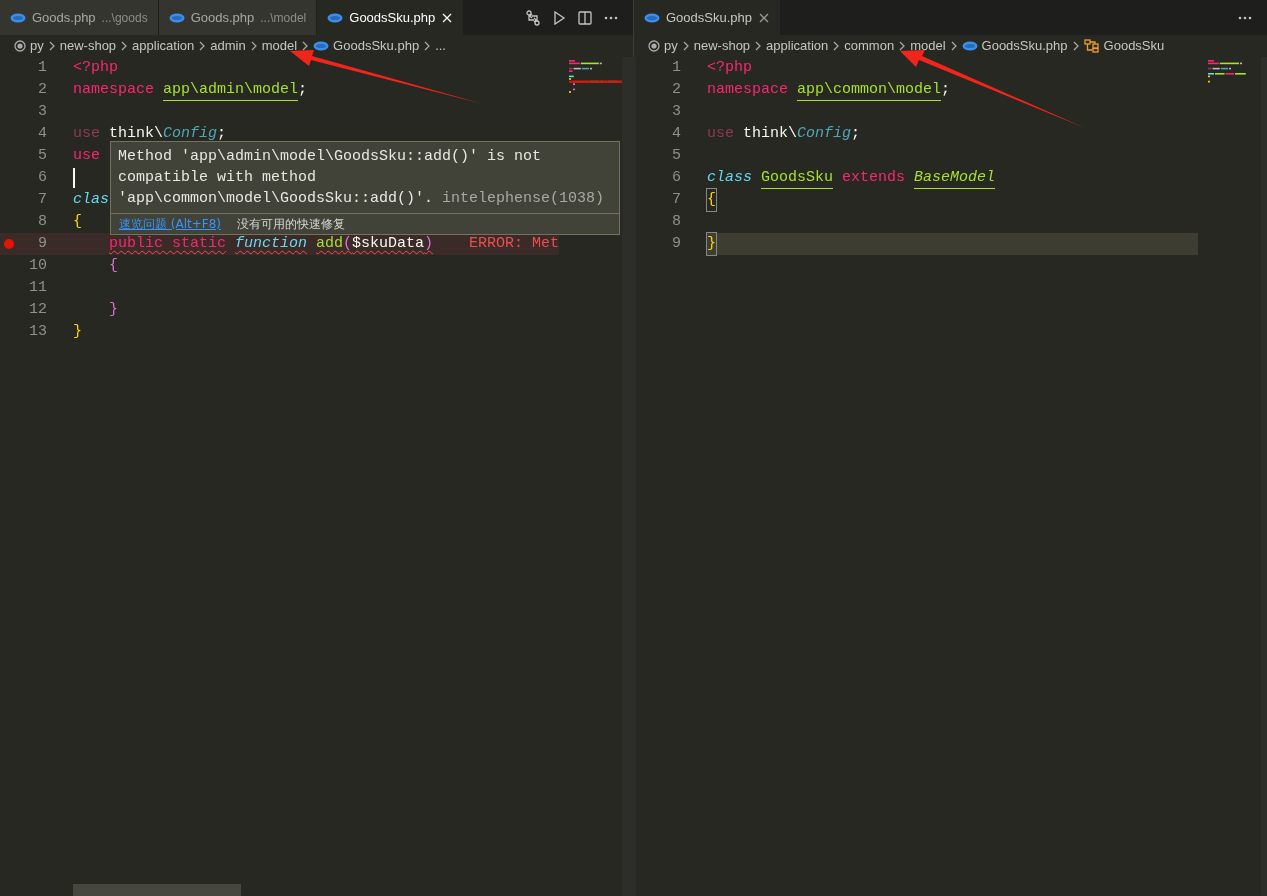  Describe the element at coordinates (330, 244) in the screenshot. I see `code-token: add` at that location.